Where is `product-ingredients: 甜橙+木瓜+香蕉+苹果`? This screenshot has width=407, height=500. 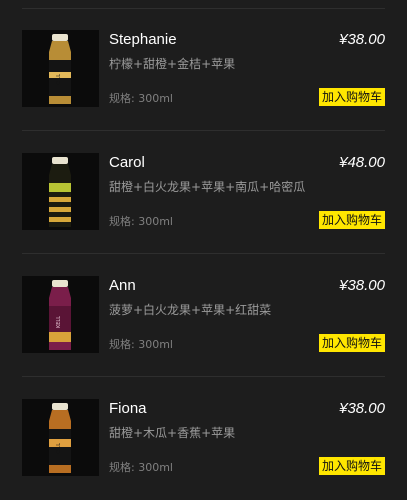
product-ingredients: 甜橙+木瓜+香蕉+苹果 is located at coordinates (172, 433).